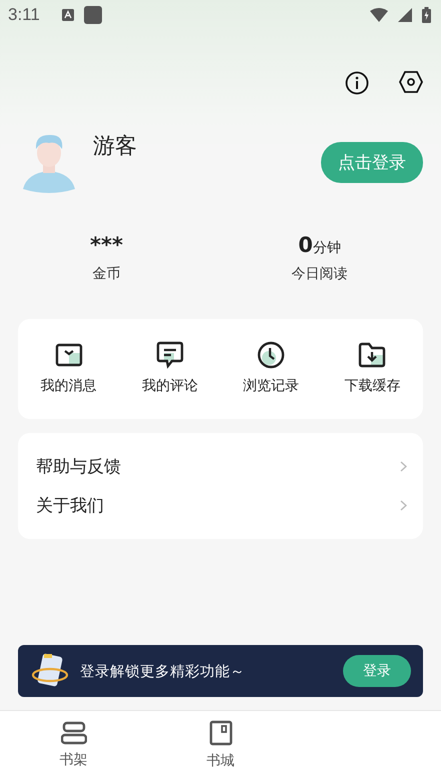  I want to click on stat-value: ***, so click(106, 245).